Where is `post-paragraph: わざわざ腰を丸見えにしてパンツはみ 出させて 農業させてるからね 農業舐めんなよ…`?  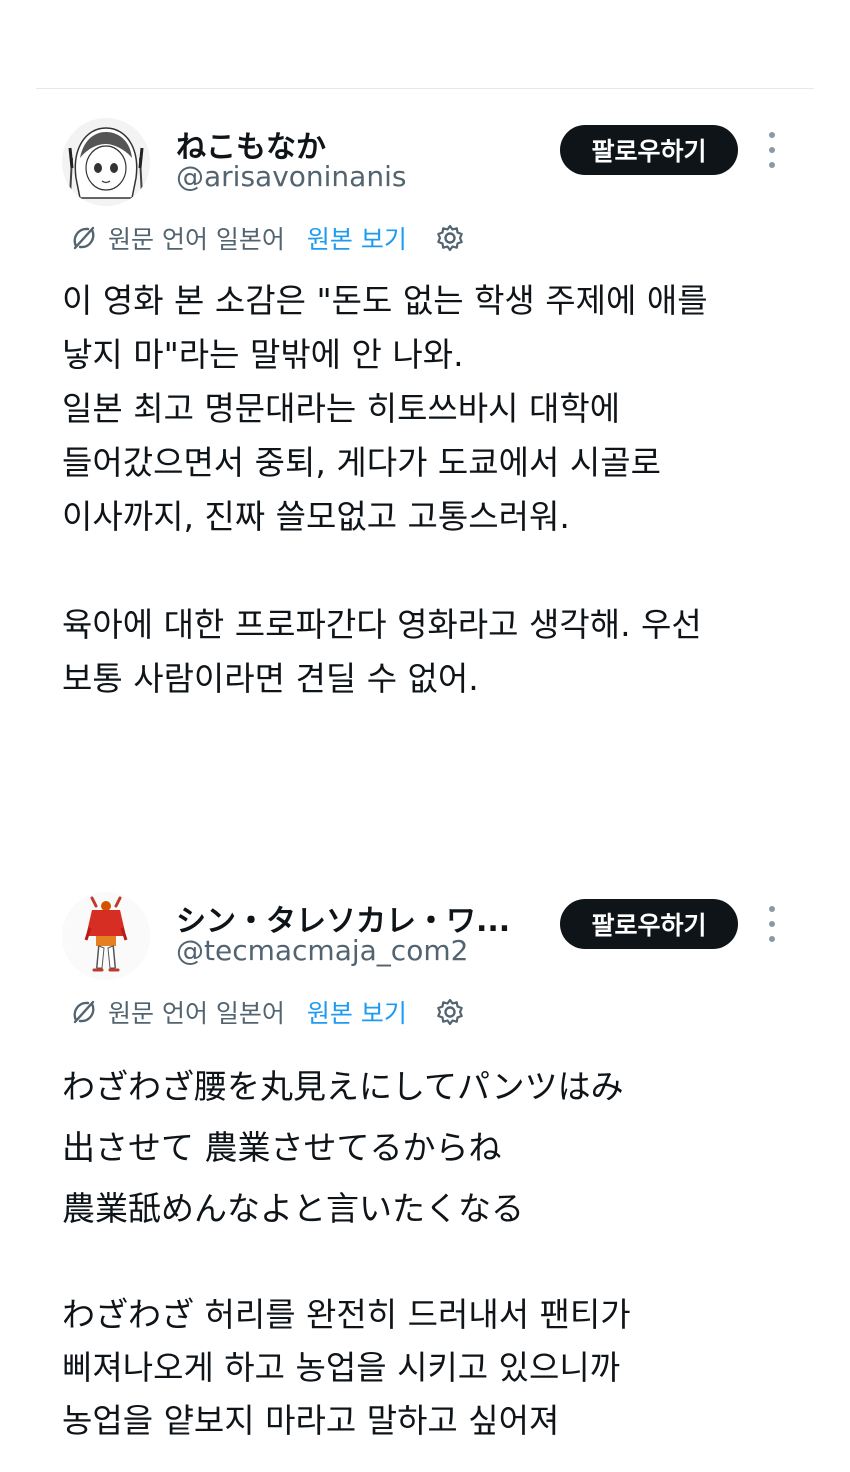 post-paragraph: わざわざ腰を丸見えにしてパンツはみ 出させて 農業させてるからね 農業舐めんなよ… is located at coordinates (343, 1147).